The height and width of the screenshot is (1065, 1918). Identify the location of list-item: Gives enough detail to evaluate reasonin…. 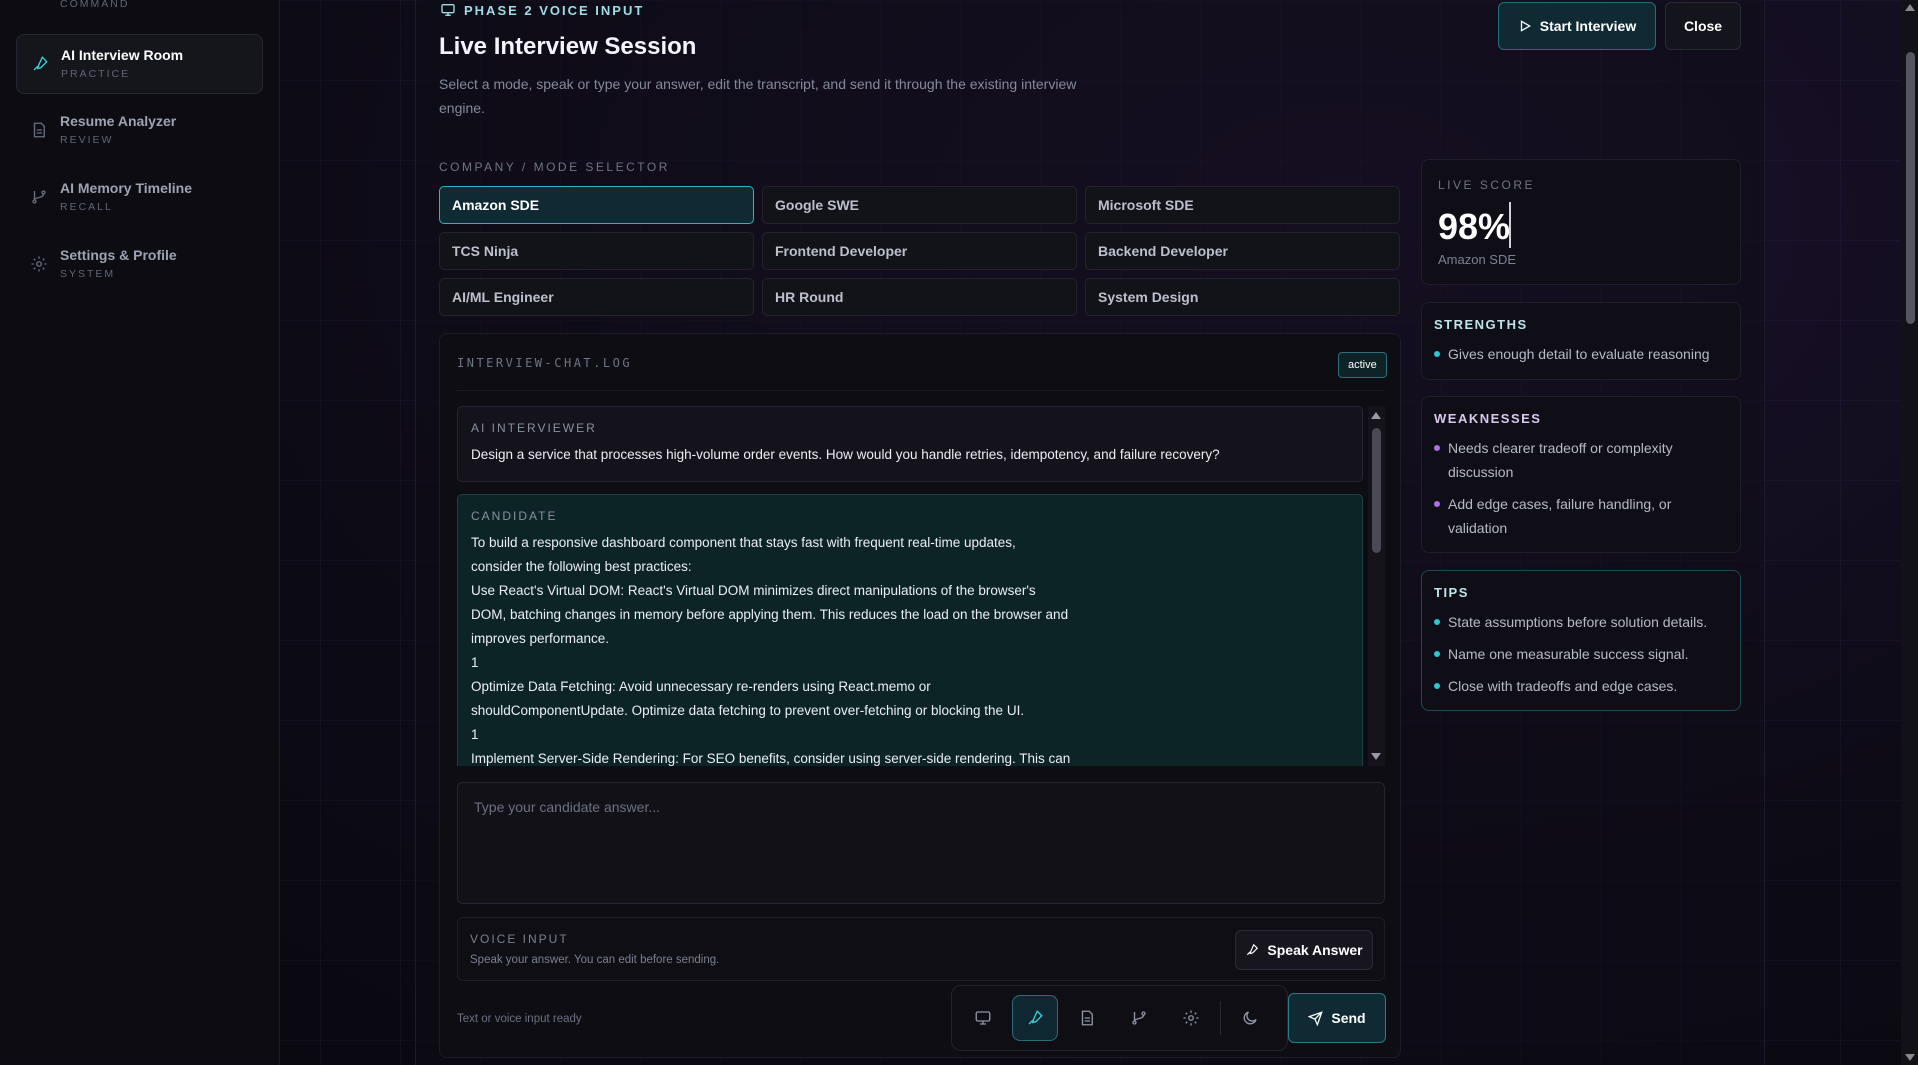
(1581, 354).